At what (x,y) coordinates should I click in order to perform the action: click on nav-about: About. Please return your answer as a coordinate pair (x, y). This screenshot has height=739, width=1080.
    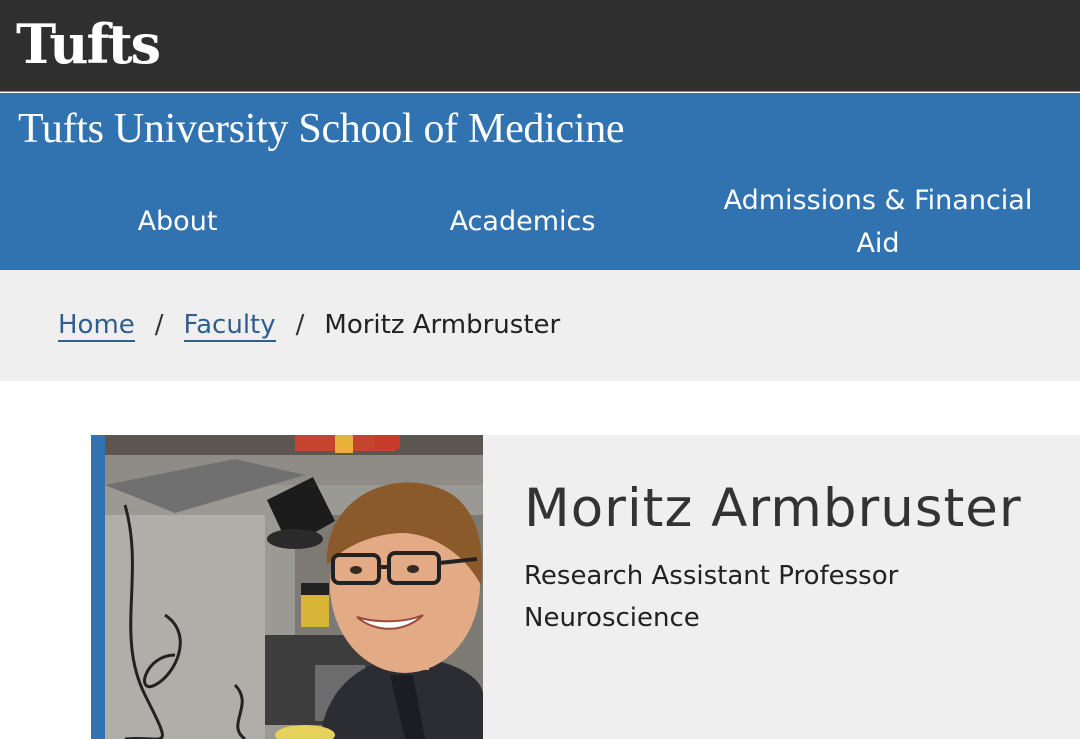
    Looking at the image, I should click on (177, 221).